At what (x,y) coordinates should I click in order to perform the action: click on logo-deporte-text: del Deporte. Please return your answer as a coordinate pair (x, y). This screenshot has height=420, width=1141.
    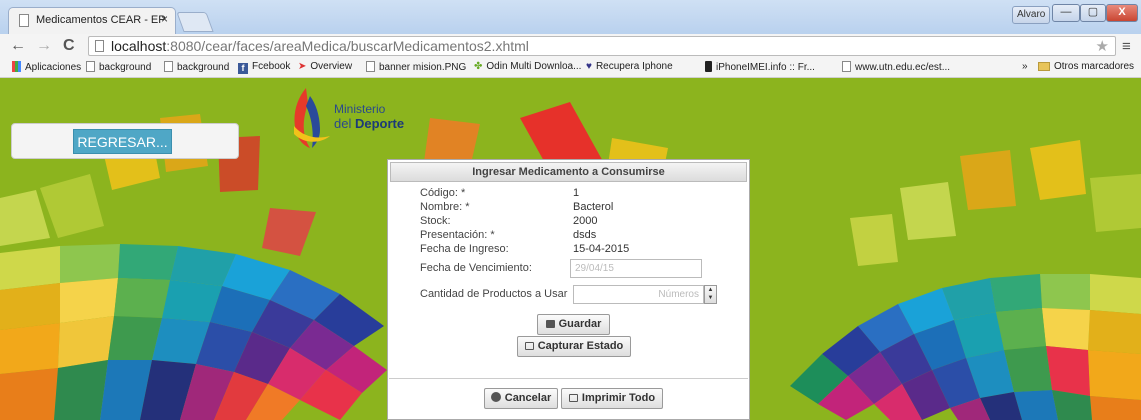
    Looking at the image, I should click on (369, 123).